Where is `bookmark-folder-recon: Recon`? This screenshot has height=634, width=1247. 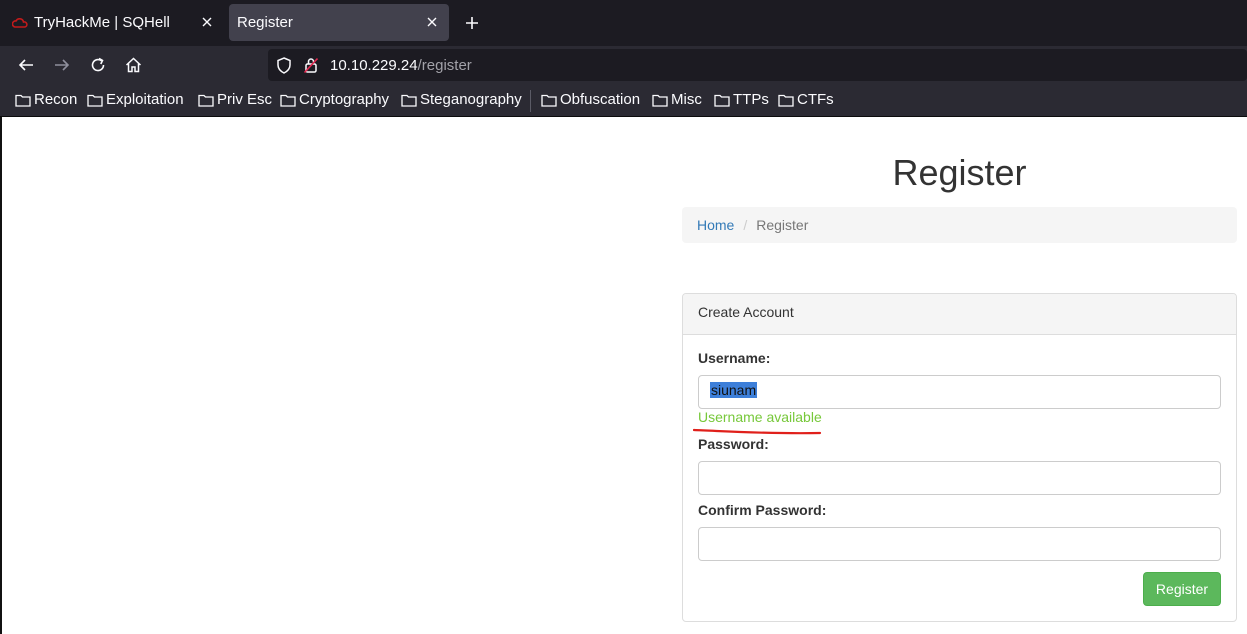 bookmark-folder-recon: Recon is located at coordinates (46, 99).